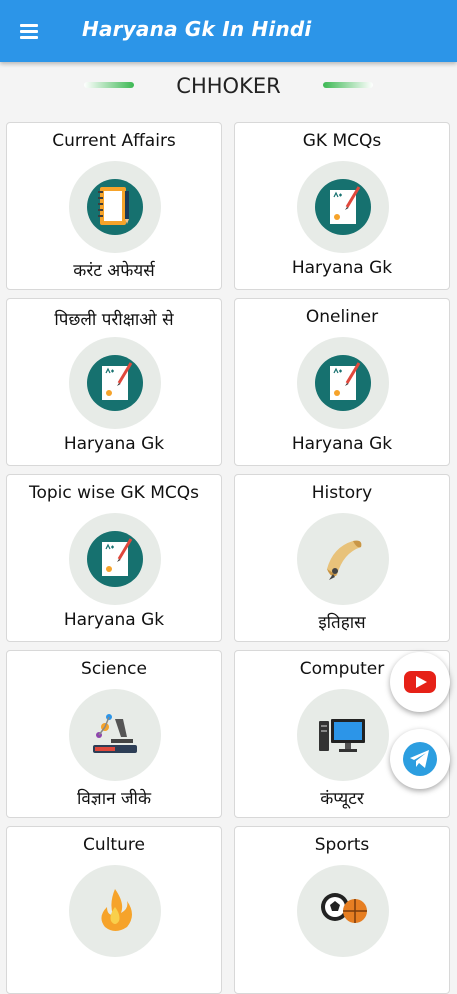 This screenshot has height=994, width=457. I want to click on card-title: Culture, so click(114, 845).